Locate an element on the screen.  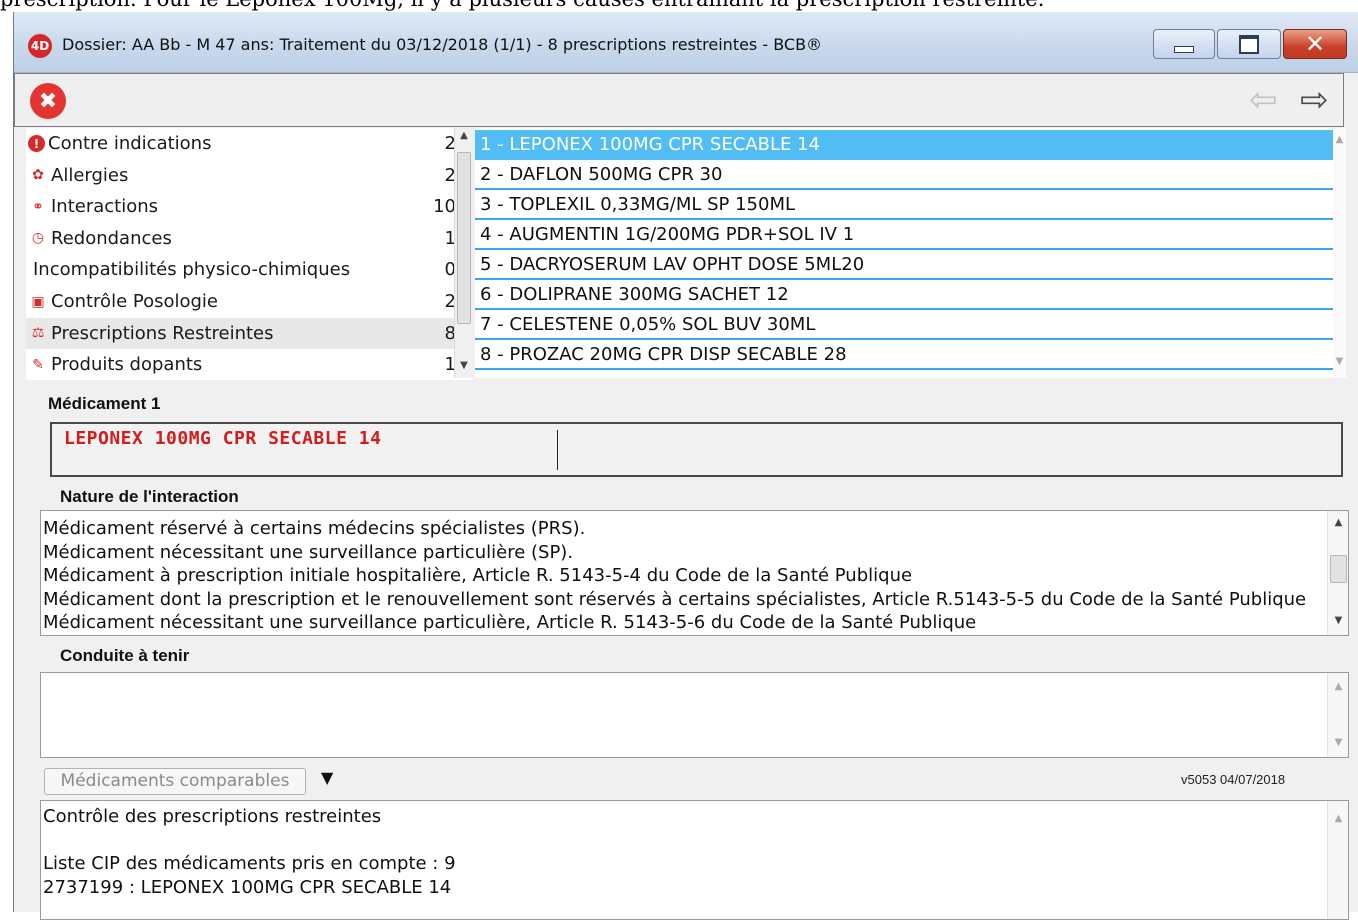
category-label: Contrôle Posologie is located at coordinates (134, 301).